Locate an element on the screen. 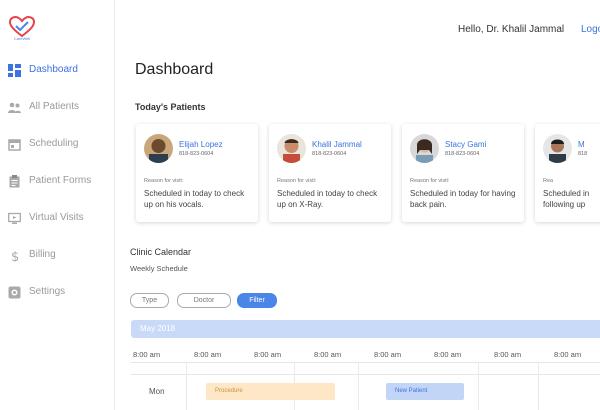 This screenshot has height=410, width=600. doctor-filter-button: Doctor is located at coordinates (204, 300).